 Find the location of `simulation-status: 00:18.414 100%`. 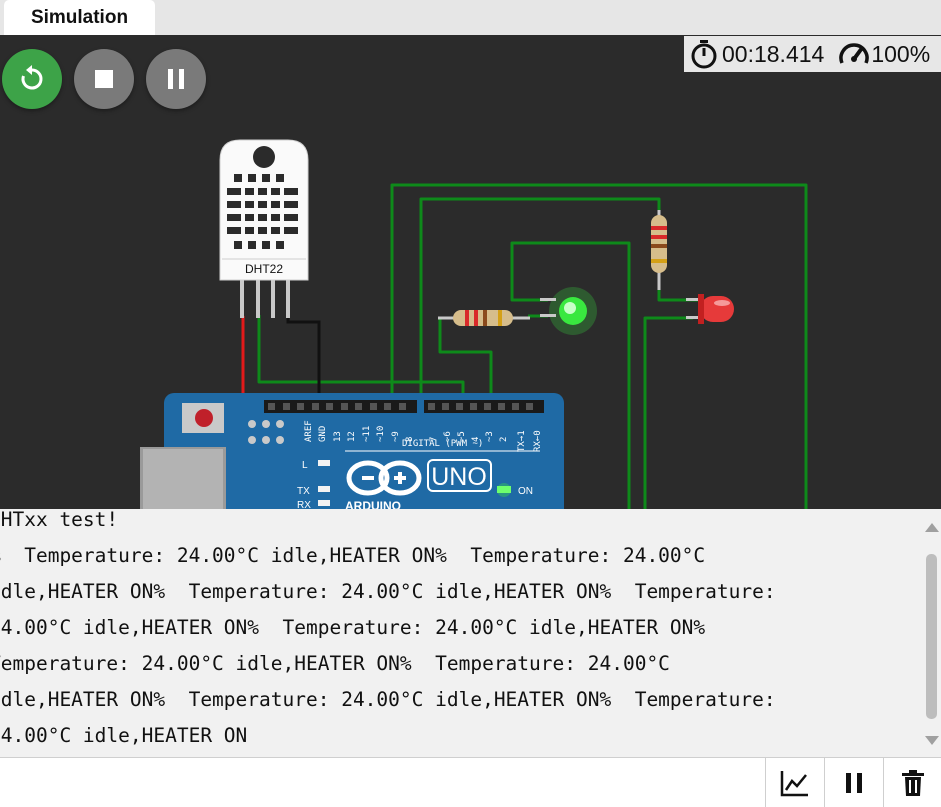

simulation-status: 00:18.414 100% is located at coordinates (812, 54).